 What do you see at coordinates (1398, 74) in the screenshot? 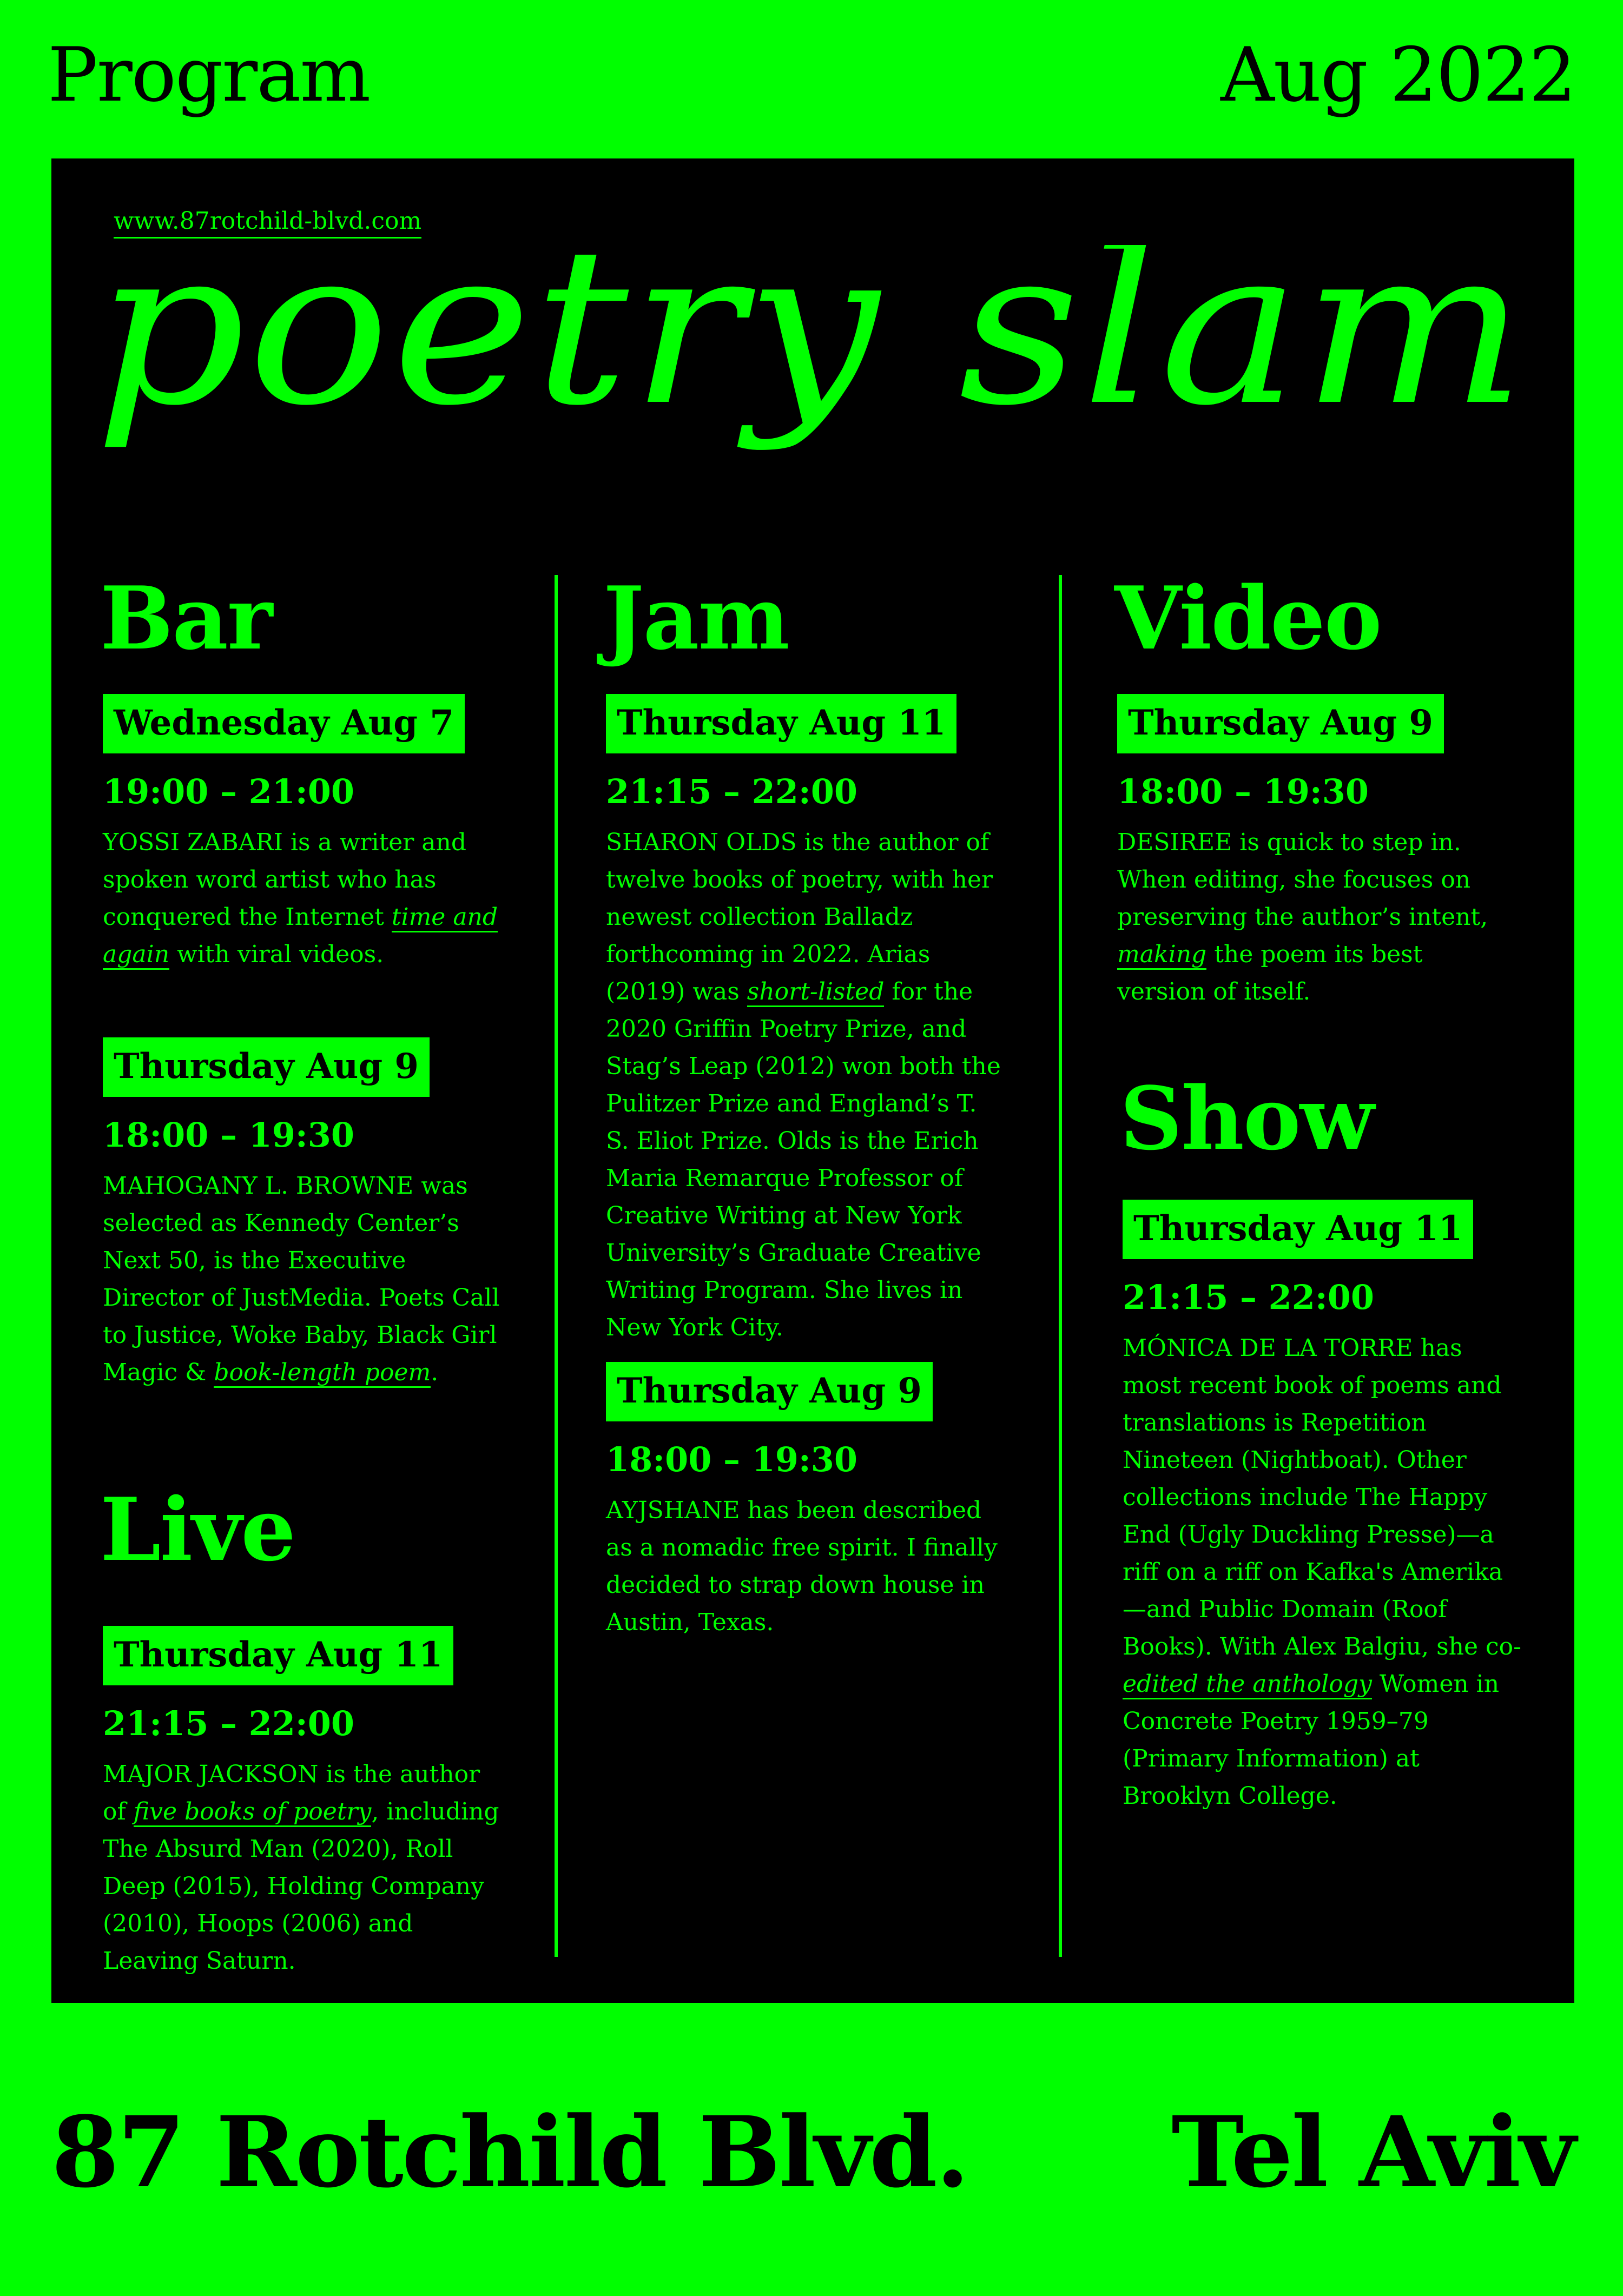
I see `program-date: Aug 2022` at bounding box center [1398, 74].